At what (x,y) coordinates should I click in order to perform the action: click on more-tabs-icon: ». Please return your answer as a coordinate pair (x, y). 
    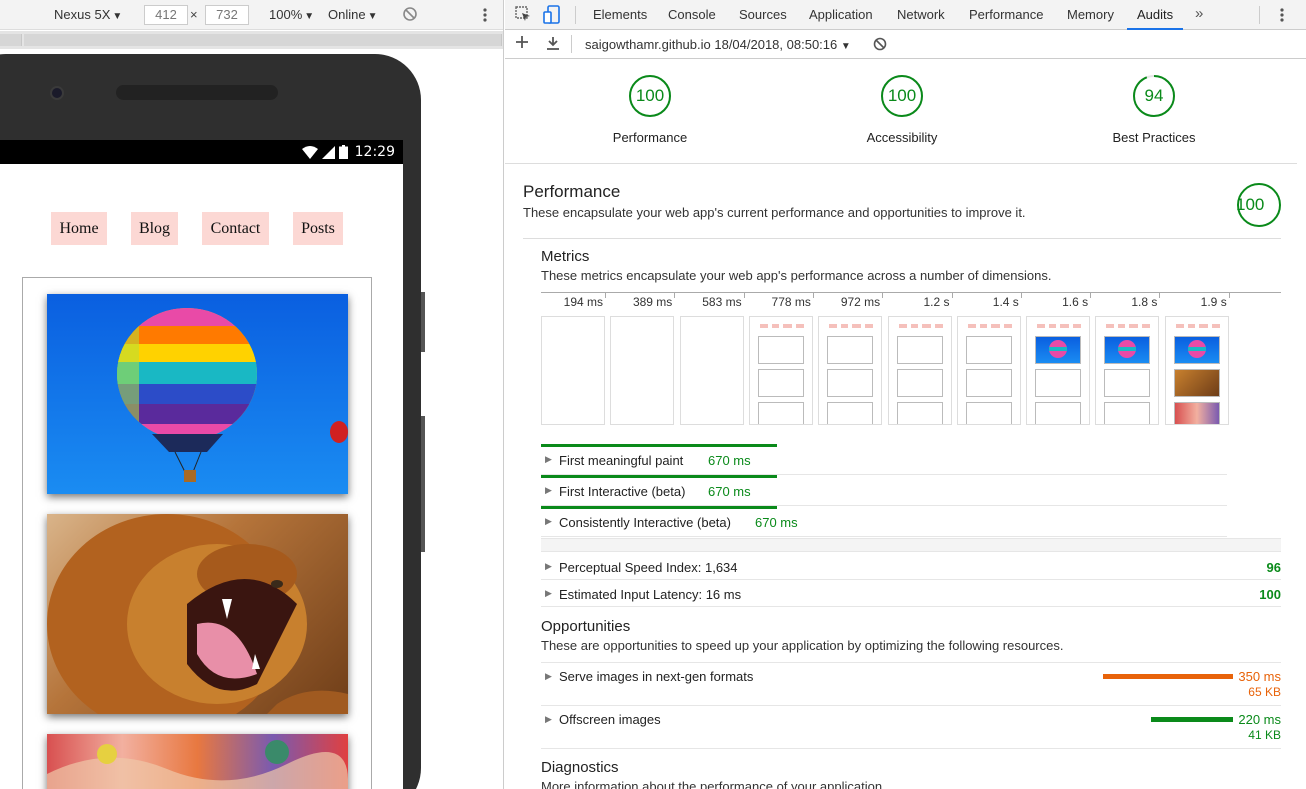
    Looking at the image, I should click on (1199, 13).